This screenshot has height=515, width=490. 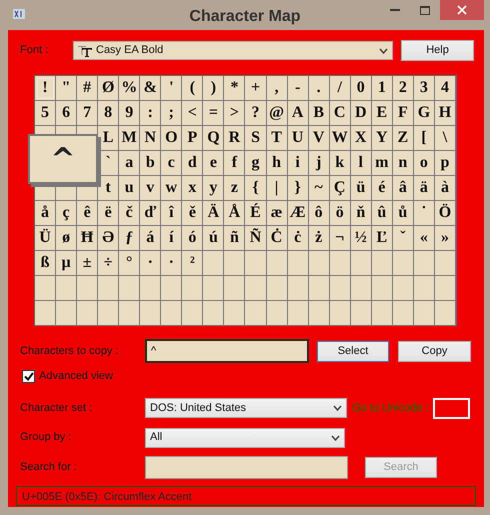 What do you see at coordinates (424, 138) in the screenshot?
I see `character-cell: [` at bounding box center [424, 138].